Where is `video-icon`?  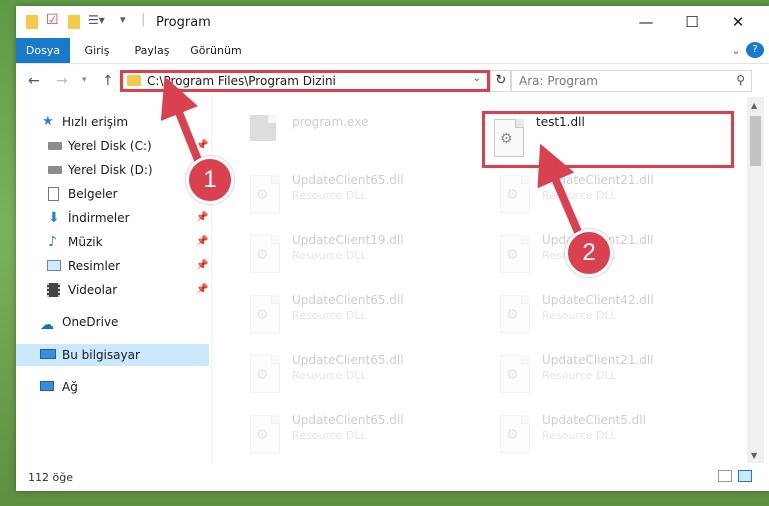
video-icon is located at coordinates (53, 290).